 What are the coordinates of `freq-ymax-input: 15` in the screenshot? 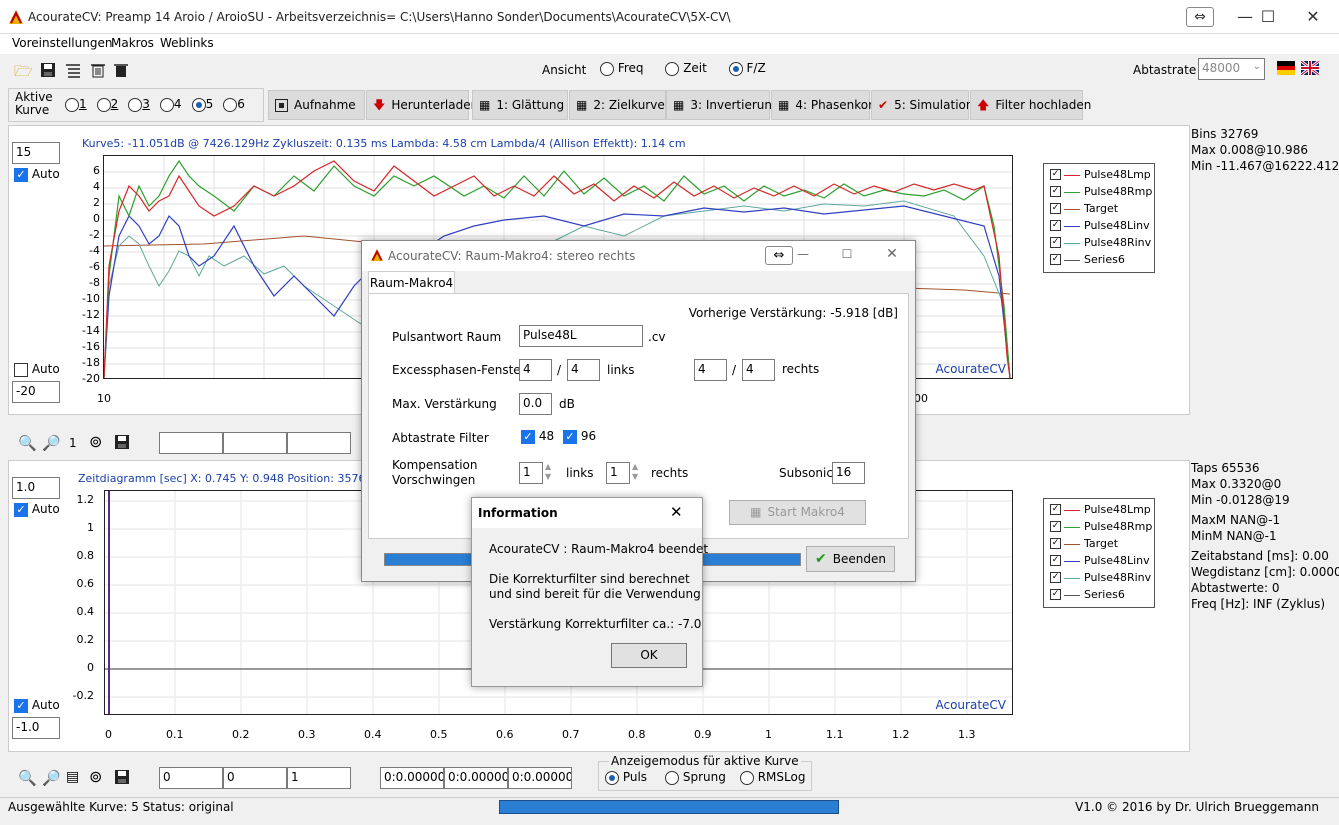 It's located at (36, 153).